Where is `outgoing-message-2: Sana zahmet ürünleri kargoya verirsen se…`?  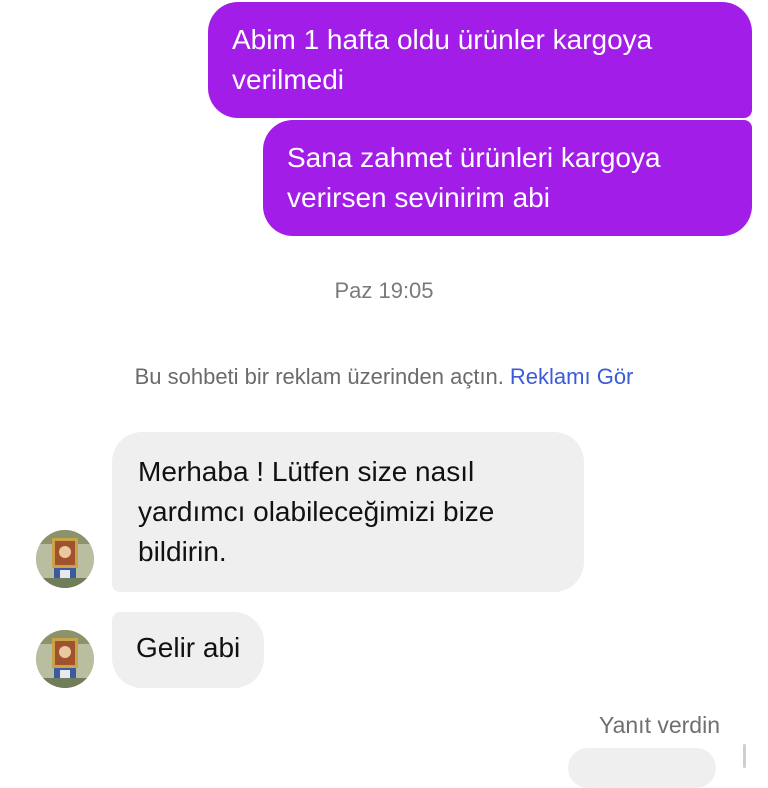
outgoing-message-2: Sana zahmet ürünleri kargoya verirsen se… is located at coordinates (507, 178).